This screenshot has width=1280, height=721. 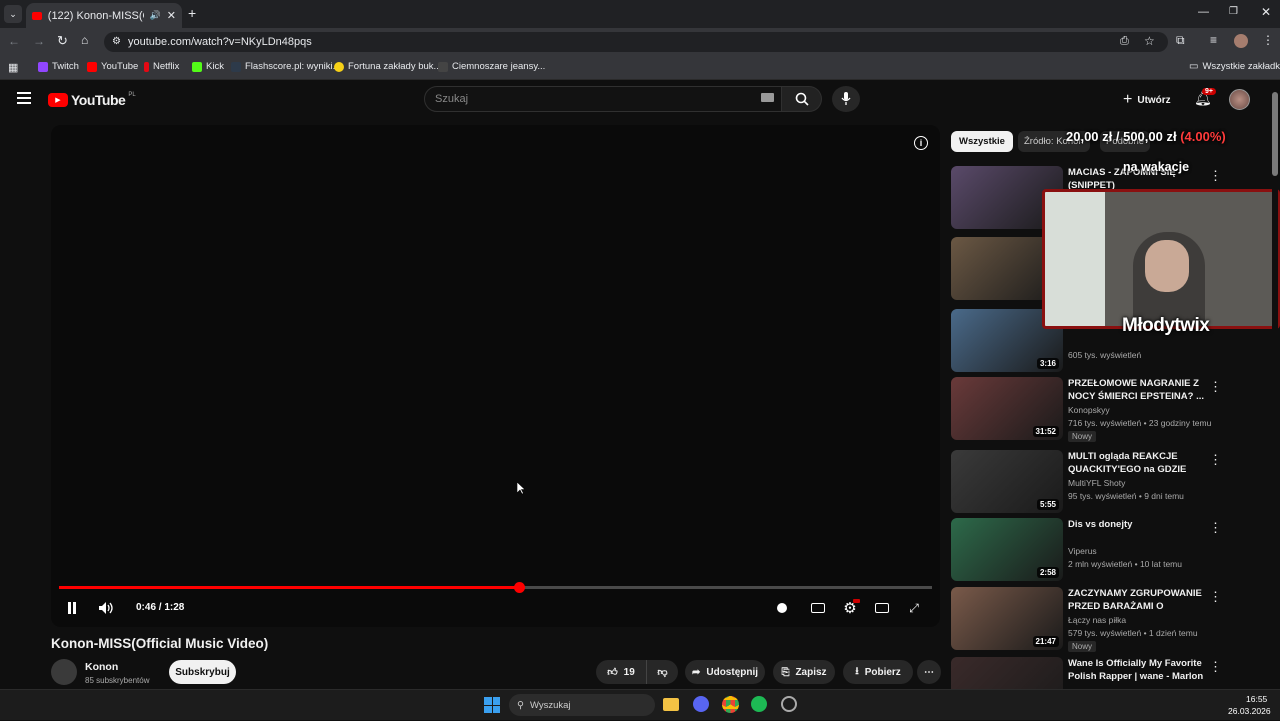 I want to click on create-button: + Utwórz, so click(x=1147, y=100).